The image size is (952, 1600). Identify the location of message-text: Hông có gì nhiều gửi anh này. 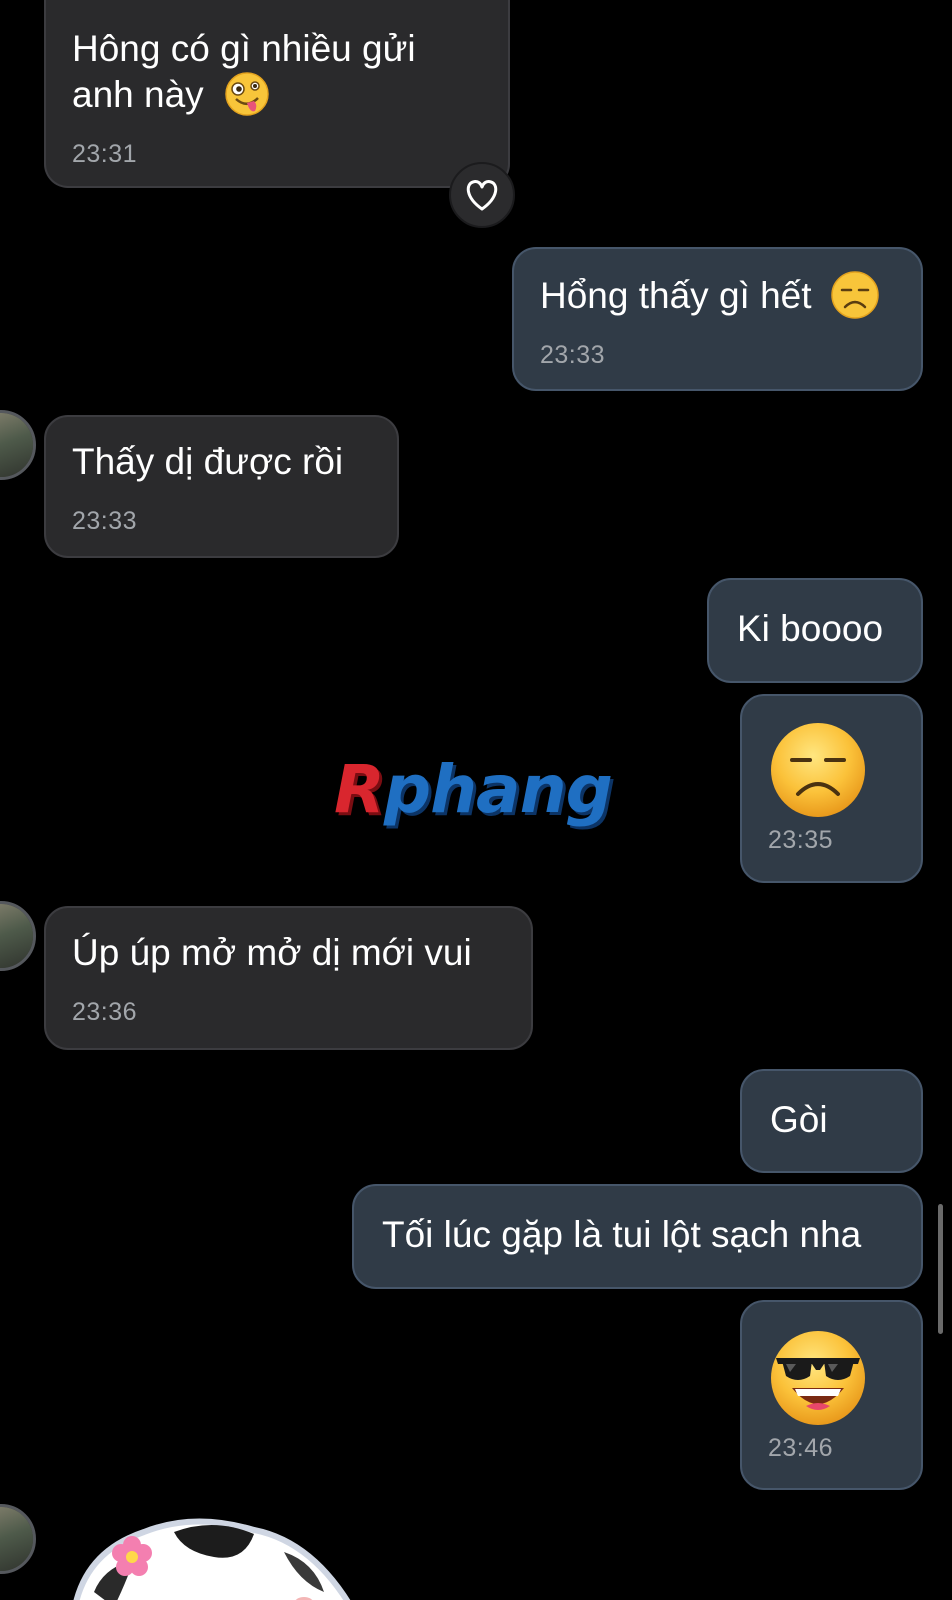
(244, 72).